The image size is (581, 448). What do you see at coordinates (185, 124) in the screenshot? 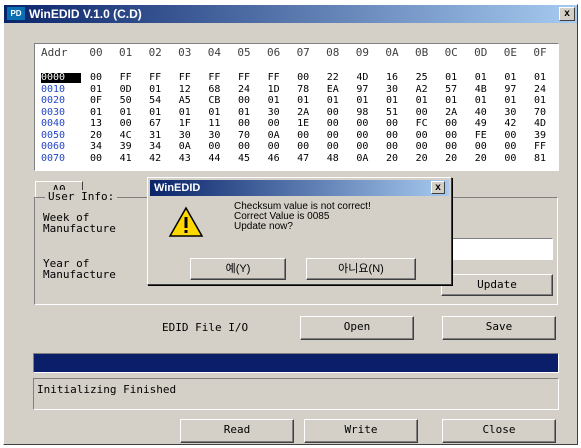
I see `hex-cell: 1F` at bounding box center [185, 124].